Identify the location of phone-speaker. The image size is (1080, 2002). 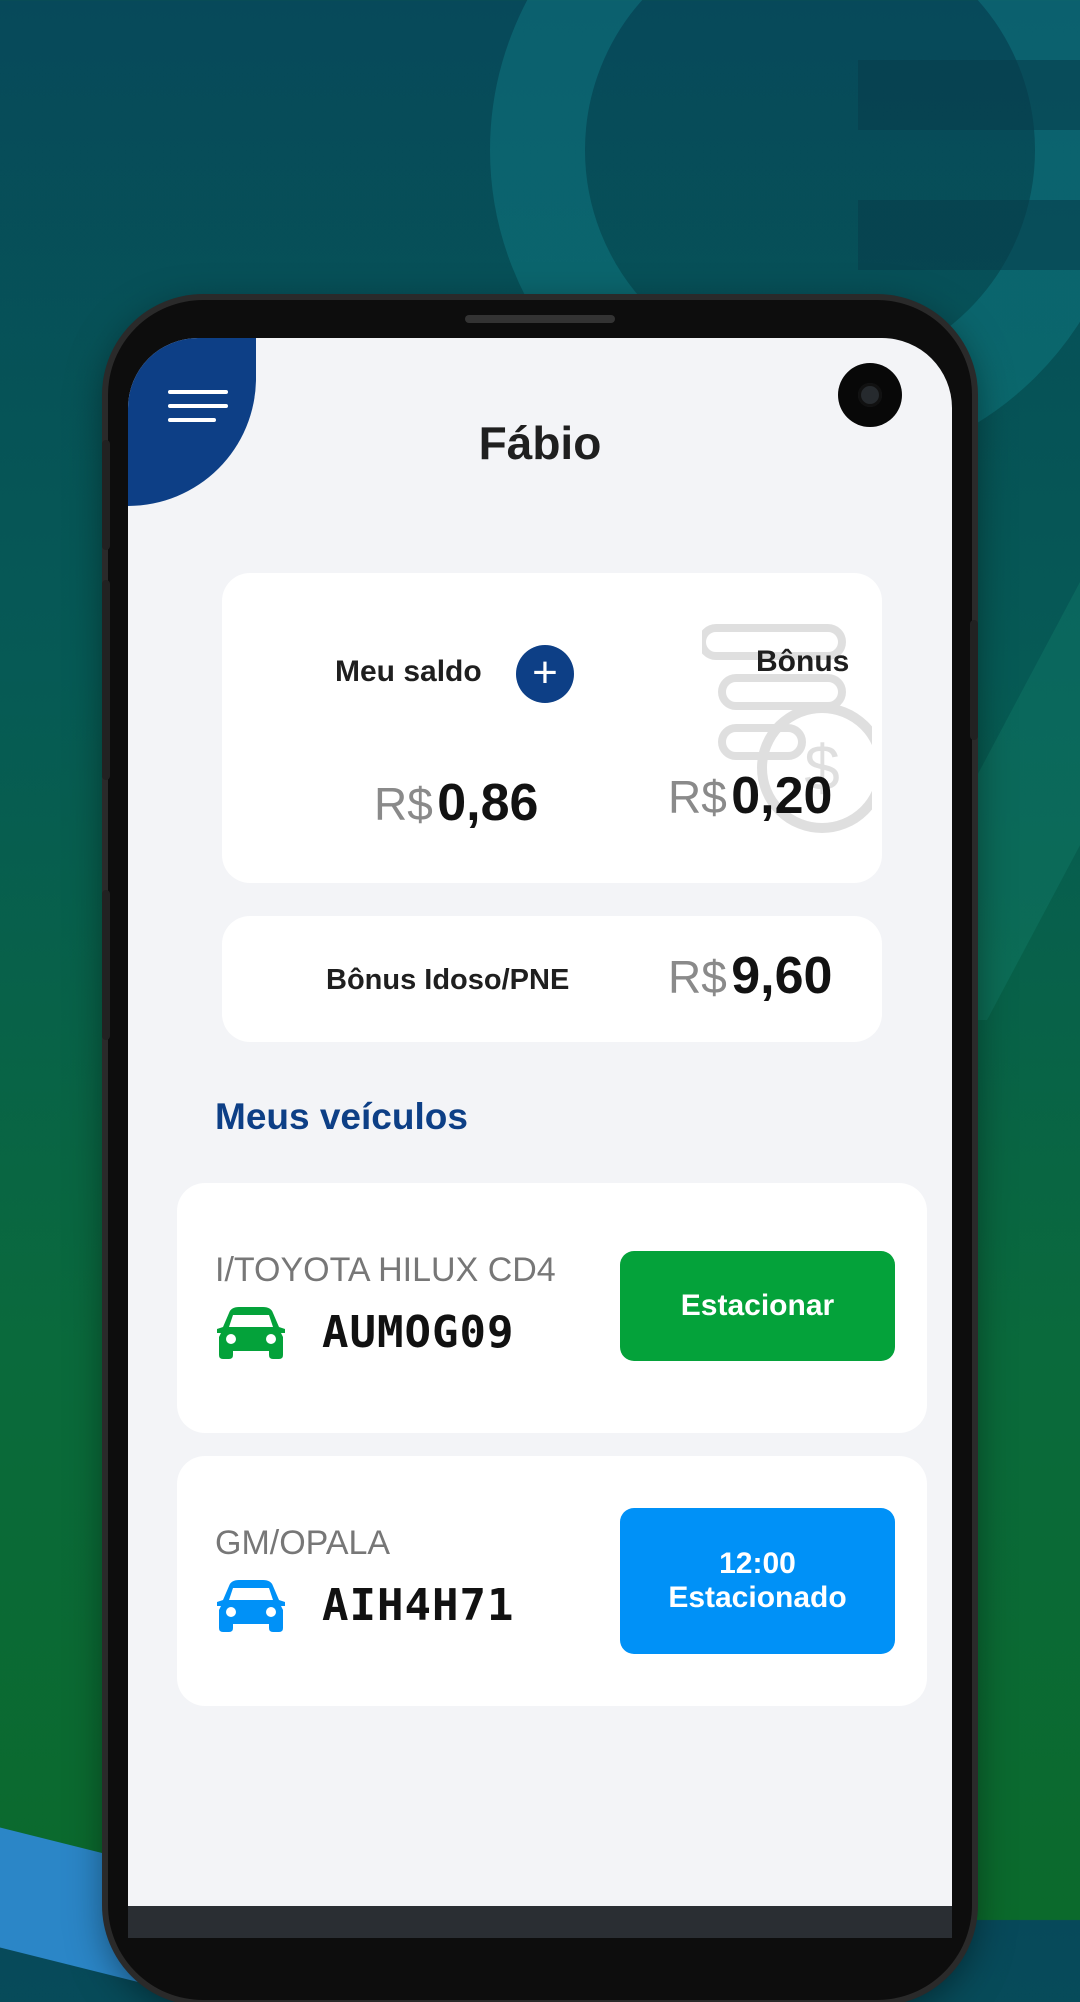
(540, 319).